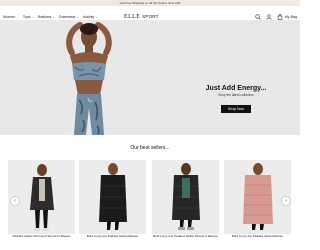  I want to click on product-name: Padded Jacket with Hood Women's Ellesse, so click(41, 236).